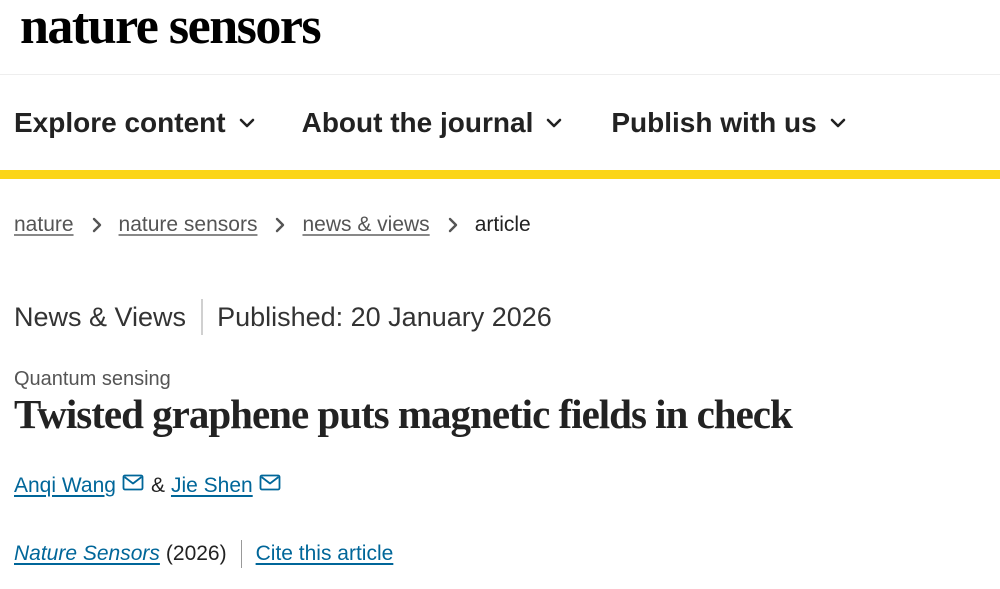  Describe the element at coordinates (171, 29) in the screenshot. I see `journal-logo: nature sensors` at that location.